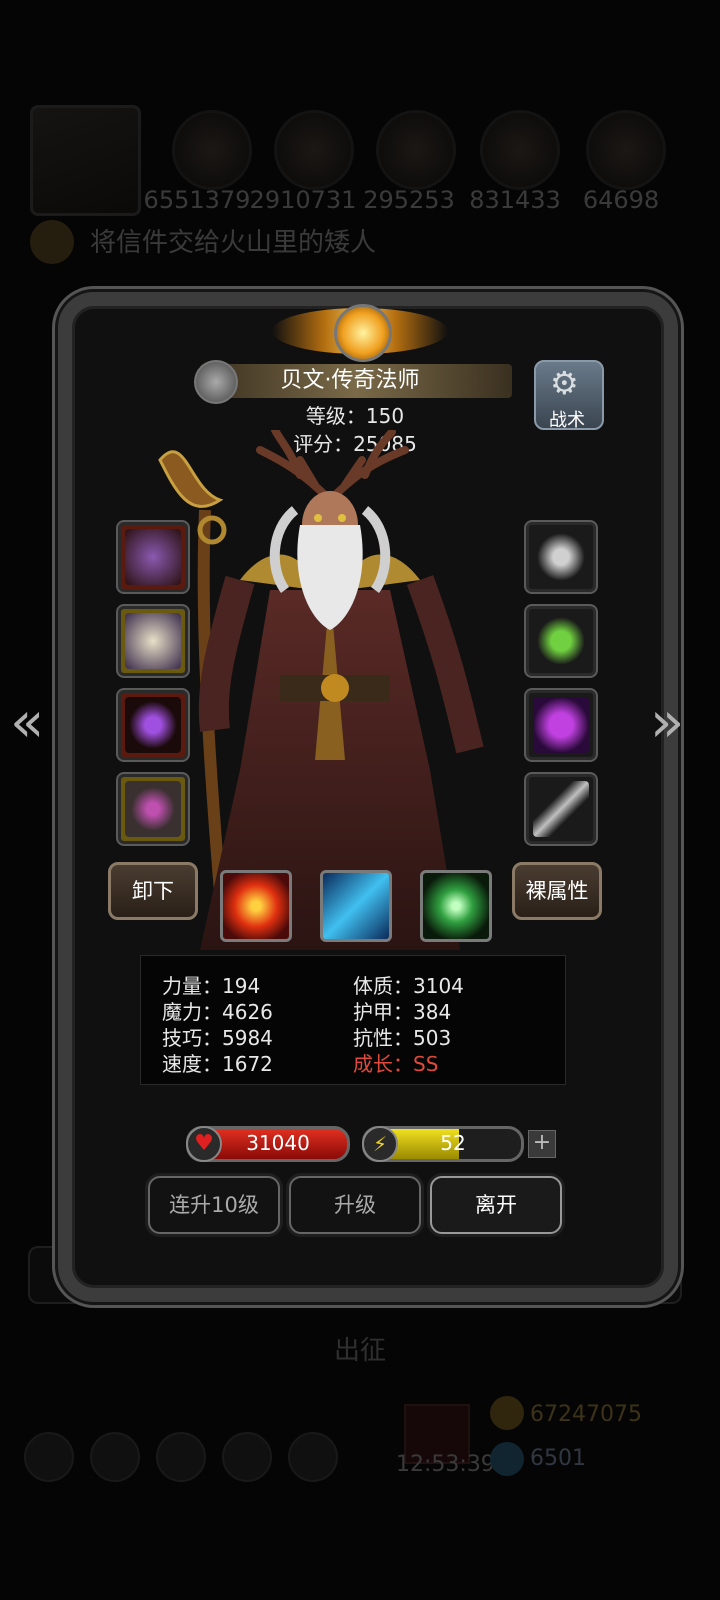 The width and height of the screenshot is (720, 1600). I want to click on fire-burst-icon, so click(256, 906).